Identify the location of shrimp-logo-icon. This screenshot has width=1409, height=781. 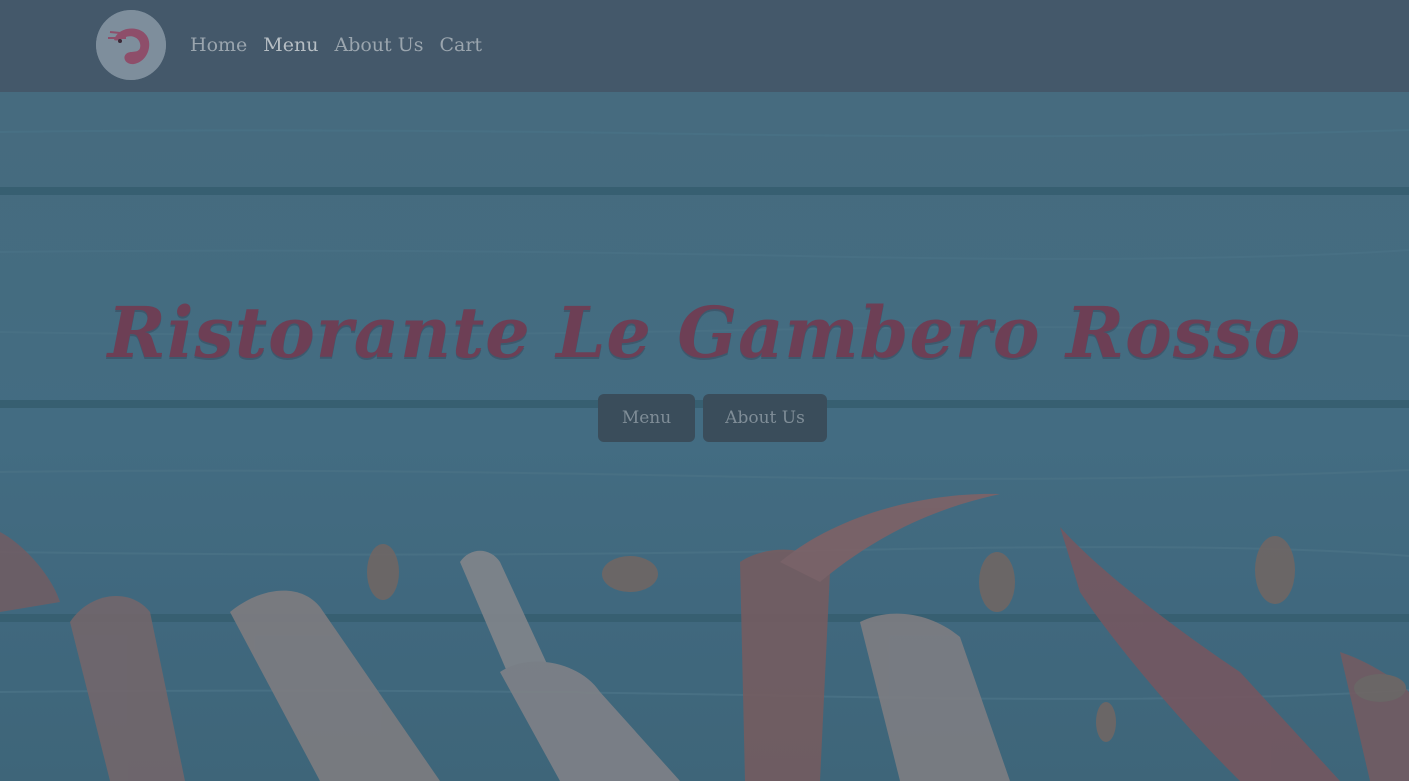
(131, 45).